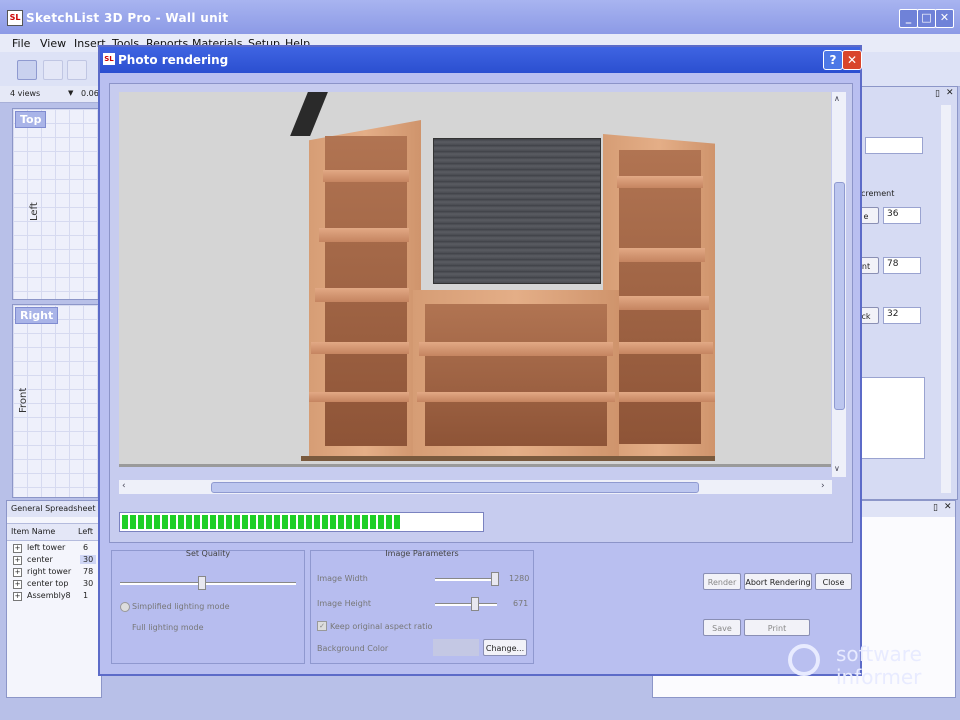 Image resolution: width=960 pixels, height=720 pixels. Describe the element at coordinates (944, 18) in the screenshot. I see `close-window-button: ✕` at that location.